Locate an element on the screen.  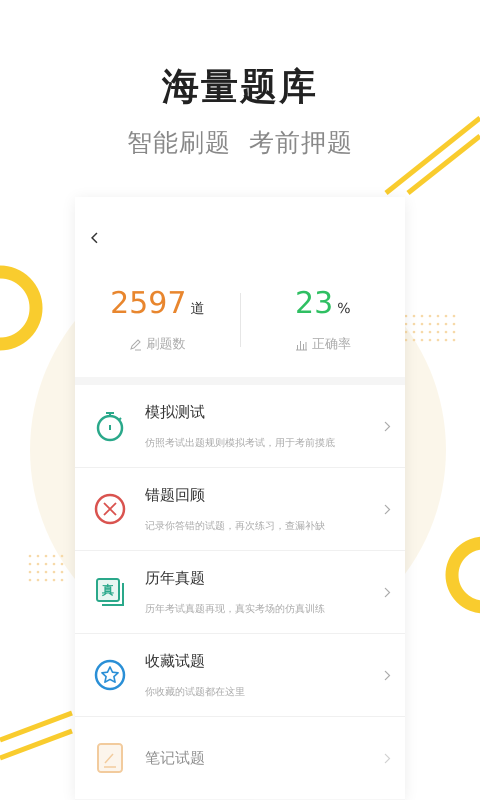
item-description: 仿照考试出题规则模拟考试，用于考前摸底 is located at coordinates (240, 443).